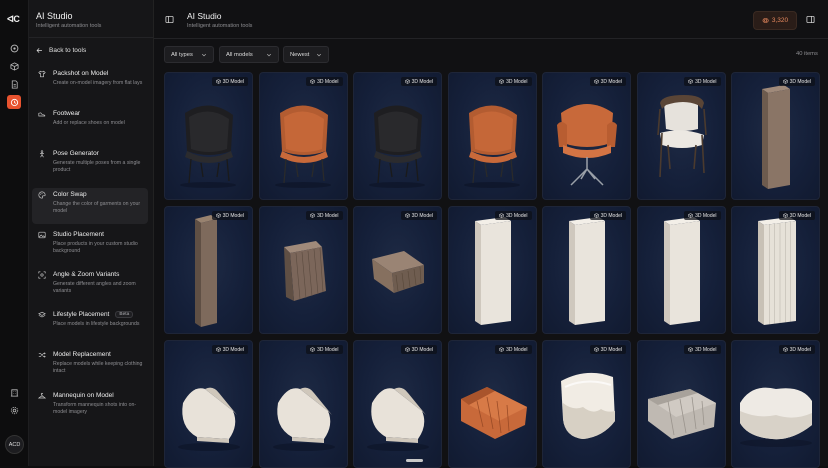 The width and height of the screenshot is (828, 468). What do you see at coordinates (807, 54) in the screenshot?
I see `items-count: 40 items` at bounding box center [807, 54].